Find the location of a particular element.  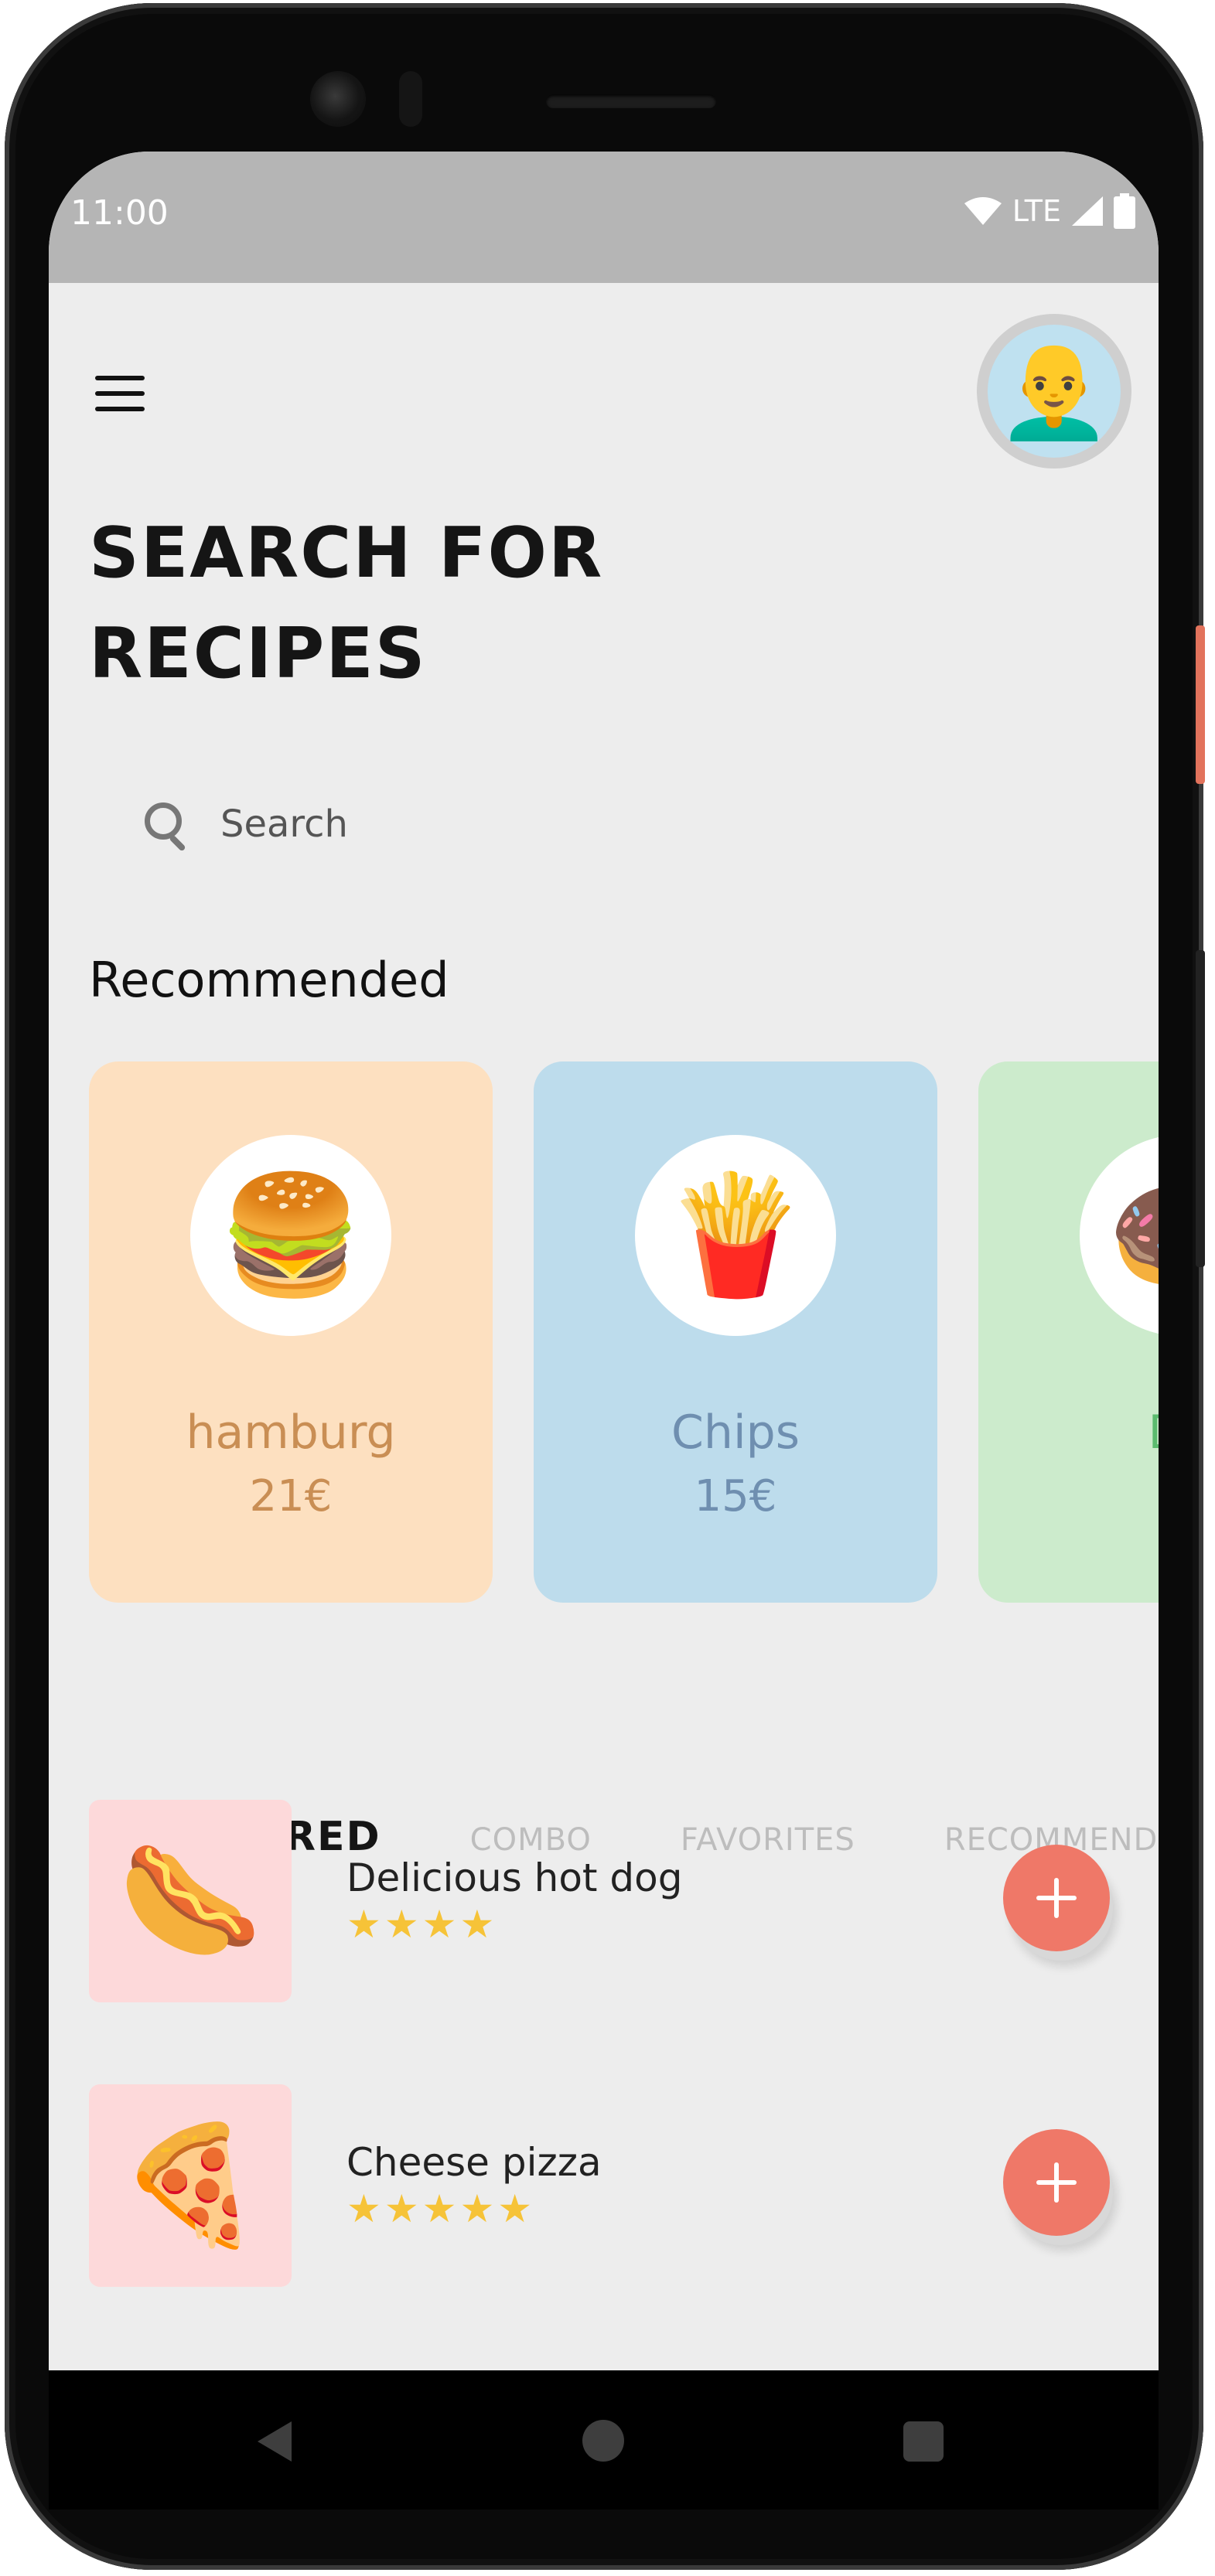

volume-button is located at coordinates (1200, 1108).